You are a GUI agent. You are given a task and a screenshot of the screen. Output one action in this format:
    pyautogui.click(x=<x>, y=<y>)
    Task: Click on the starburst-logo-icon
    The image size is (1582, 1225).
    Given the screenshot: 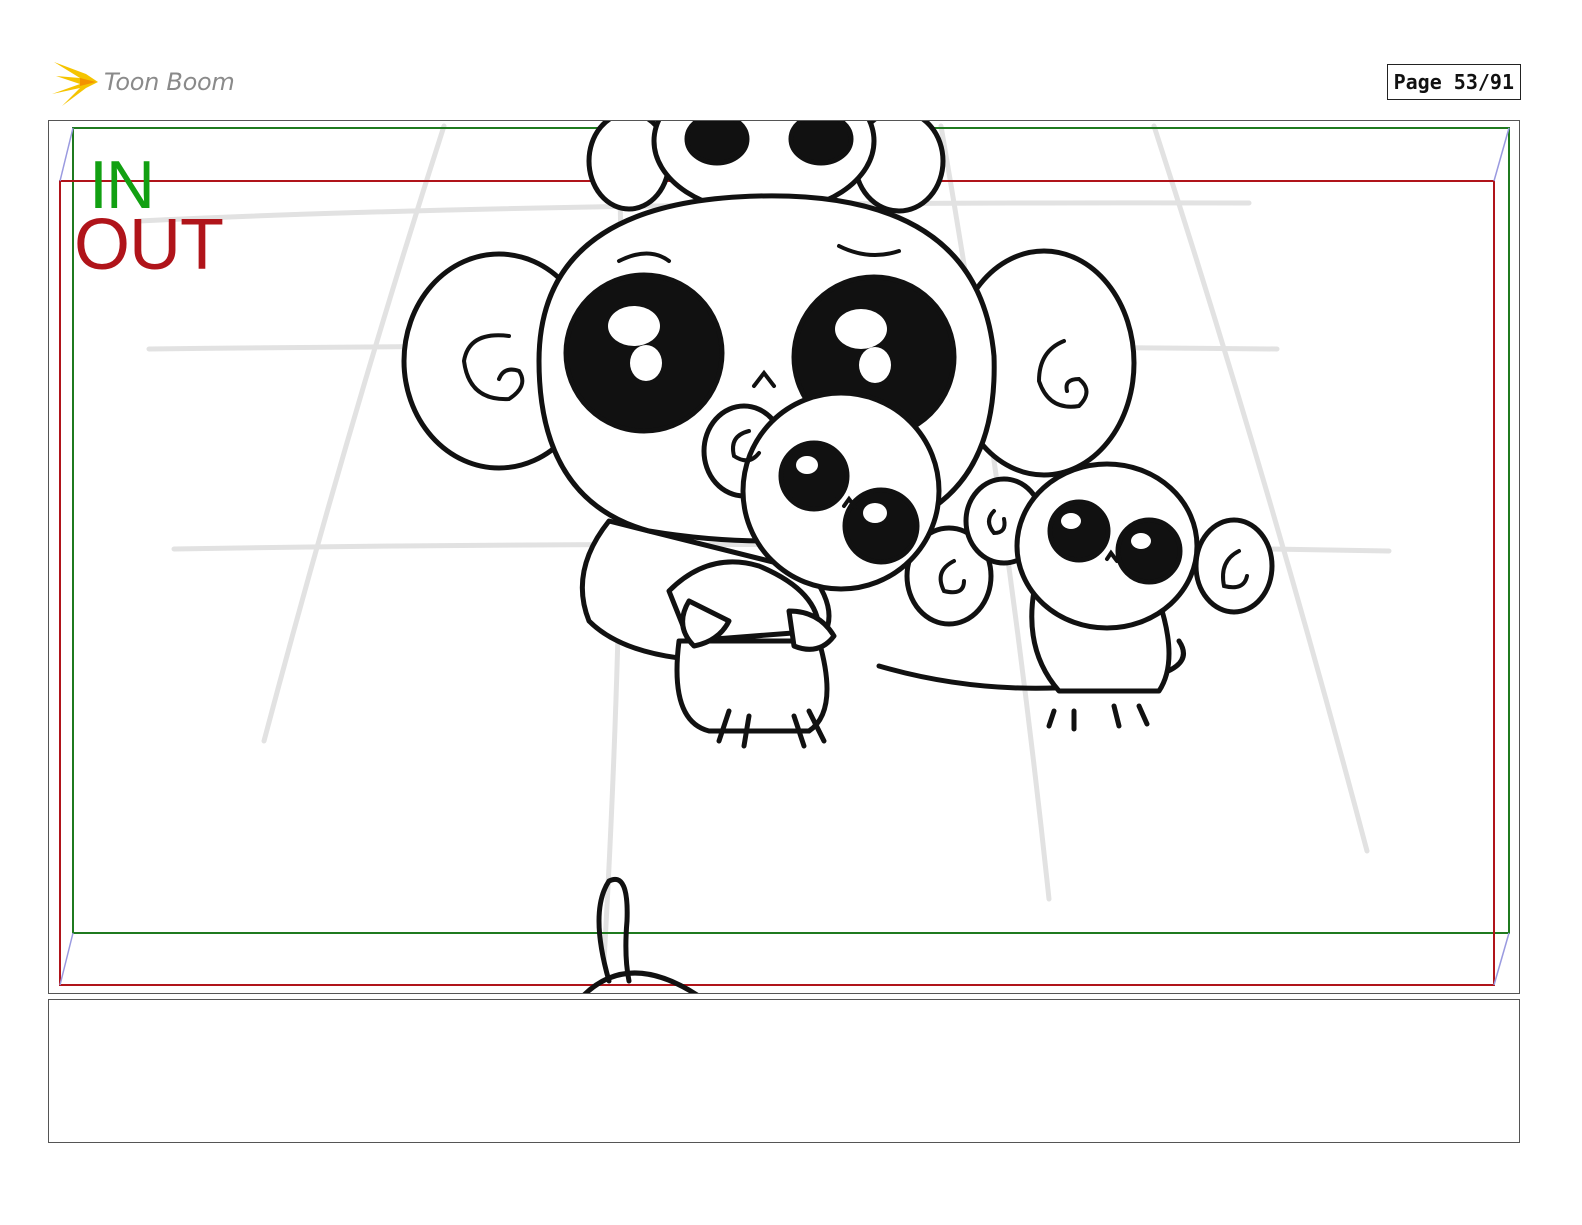 What is the action you would take?
    pyautogui.click(x=75, y=84)
    